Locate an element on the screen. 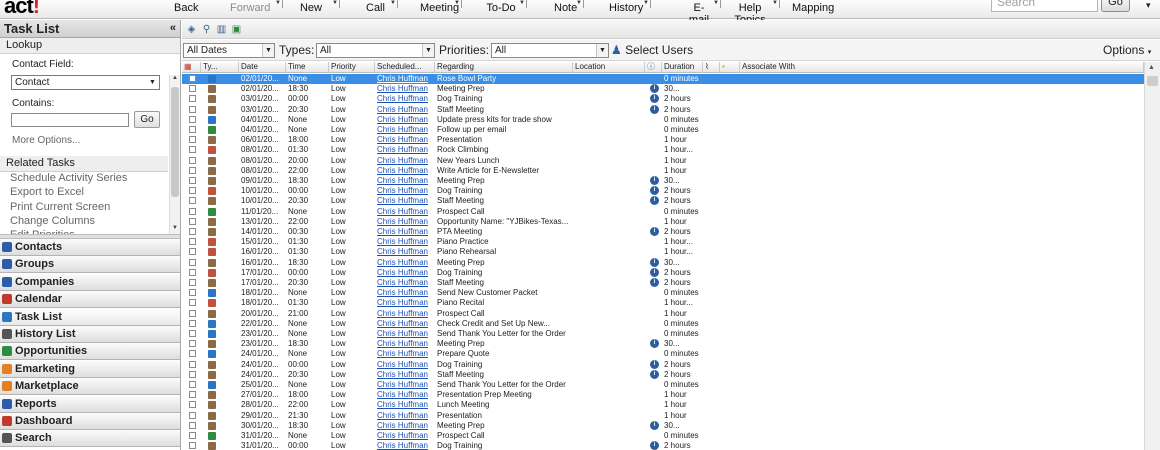 The image size is (1160, 450). related-task-item: Print Current Screen is located at coordinates (60, 207).